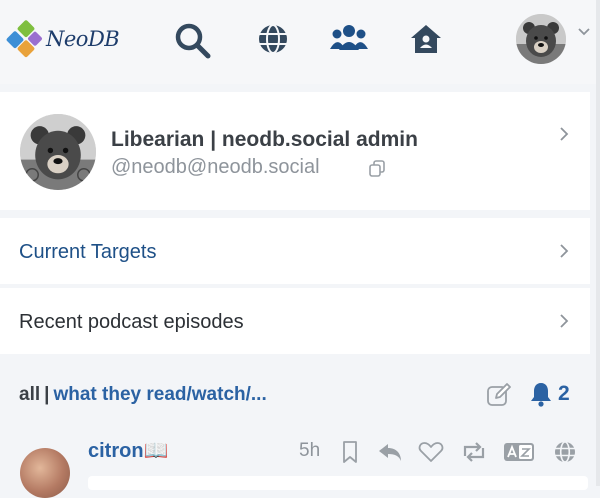  I want to click on scrollbar, so click(598, 243).